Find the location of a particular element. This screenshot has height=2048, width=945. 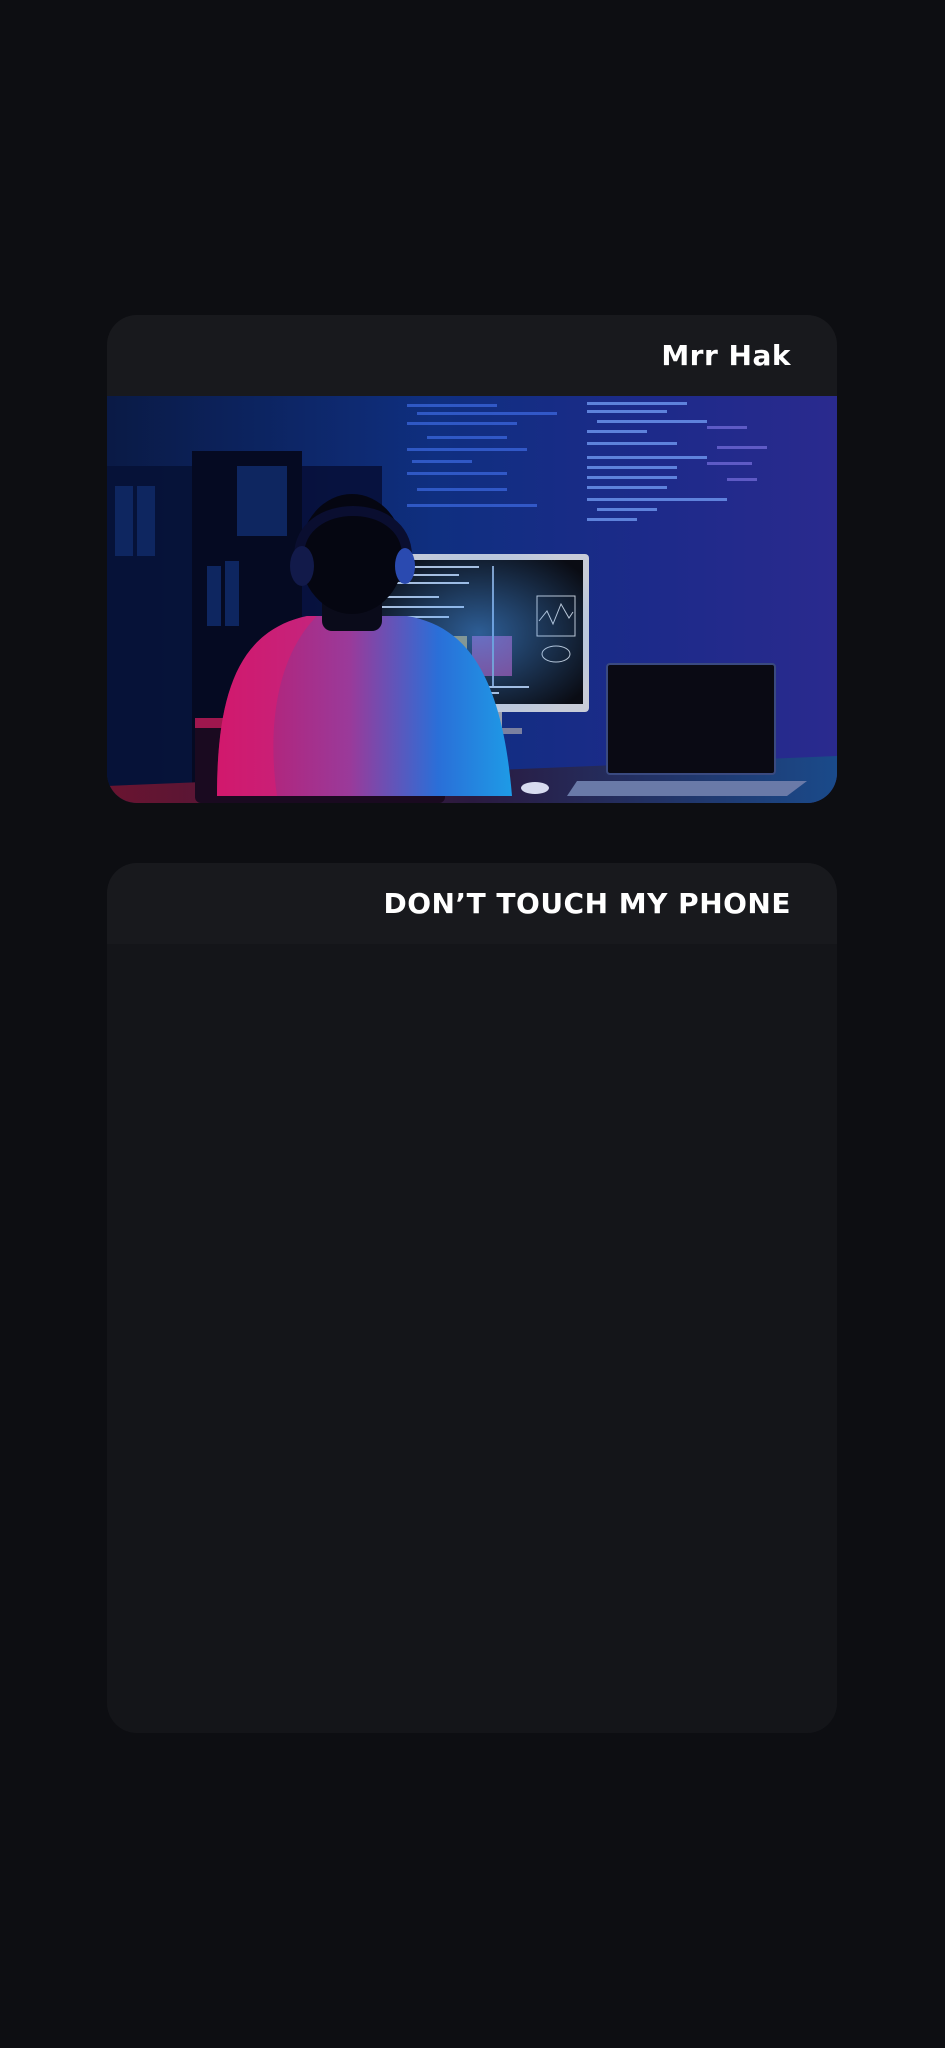

card-title: DON’T TOUCH MY PHONE is located at coordinates (587, 903).